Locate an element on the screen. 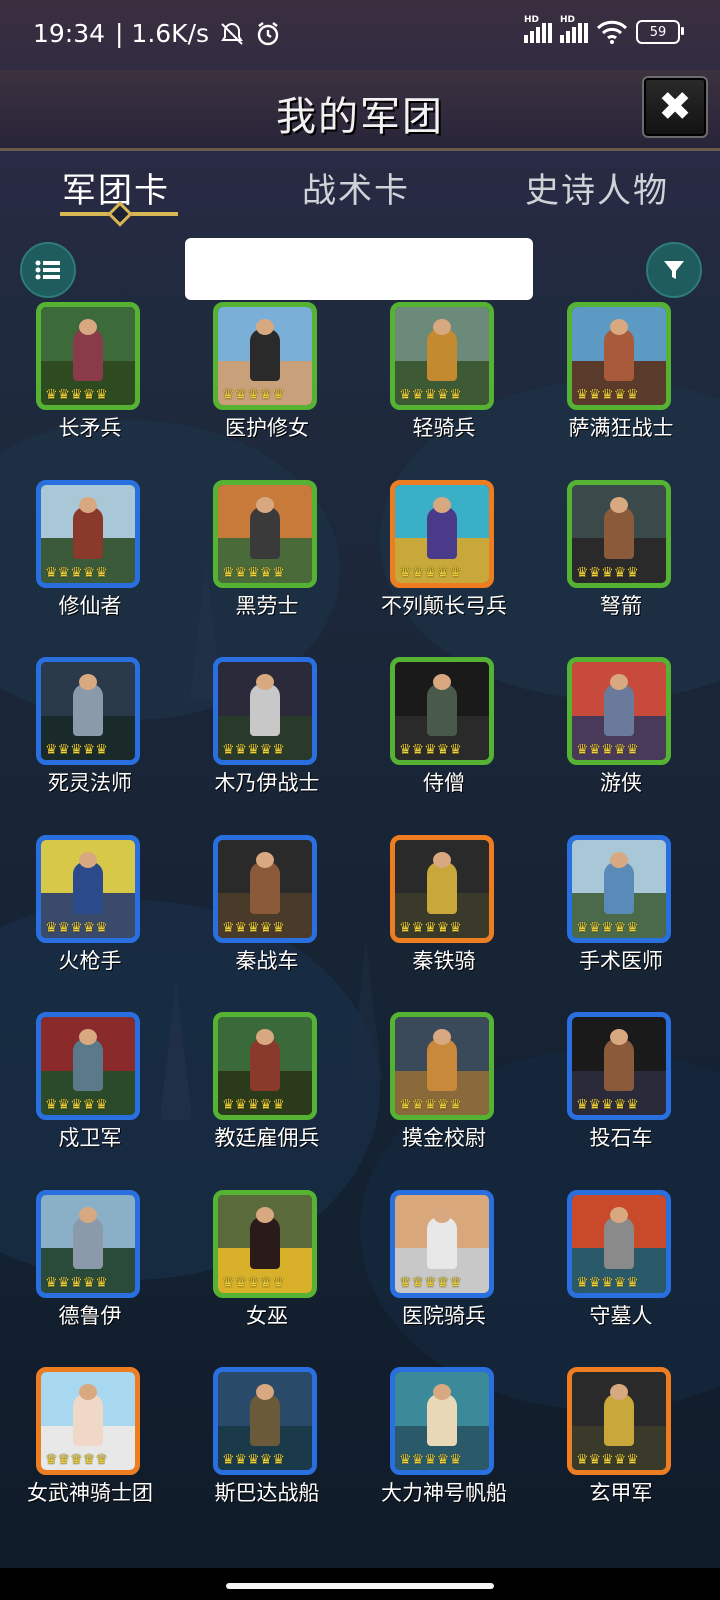 The width and height of the screenshot is (720, 1600). legion-card: ♛♛♛♛♛ 萨满狂战士 is located at coordinates (621, 387).